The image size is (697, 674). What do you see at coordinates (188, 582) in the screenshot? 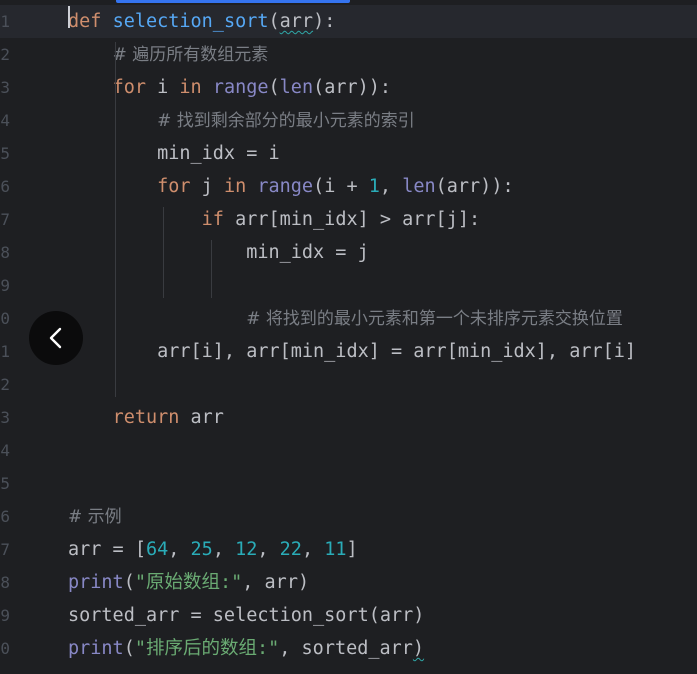
I see `code-text: print("原始数组:", arr)` at bounding box center [188, 582].